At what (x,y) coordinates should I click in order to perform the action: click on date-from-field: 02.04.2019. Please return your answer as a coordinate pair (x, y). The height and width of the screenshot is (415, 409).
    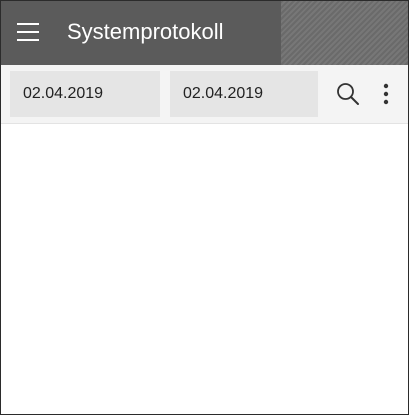
    Looking at the image, I should click on (85, 94).